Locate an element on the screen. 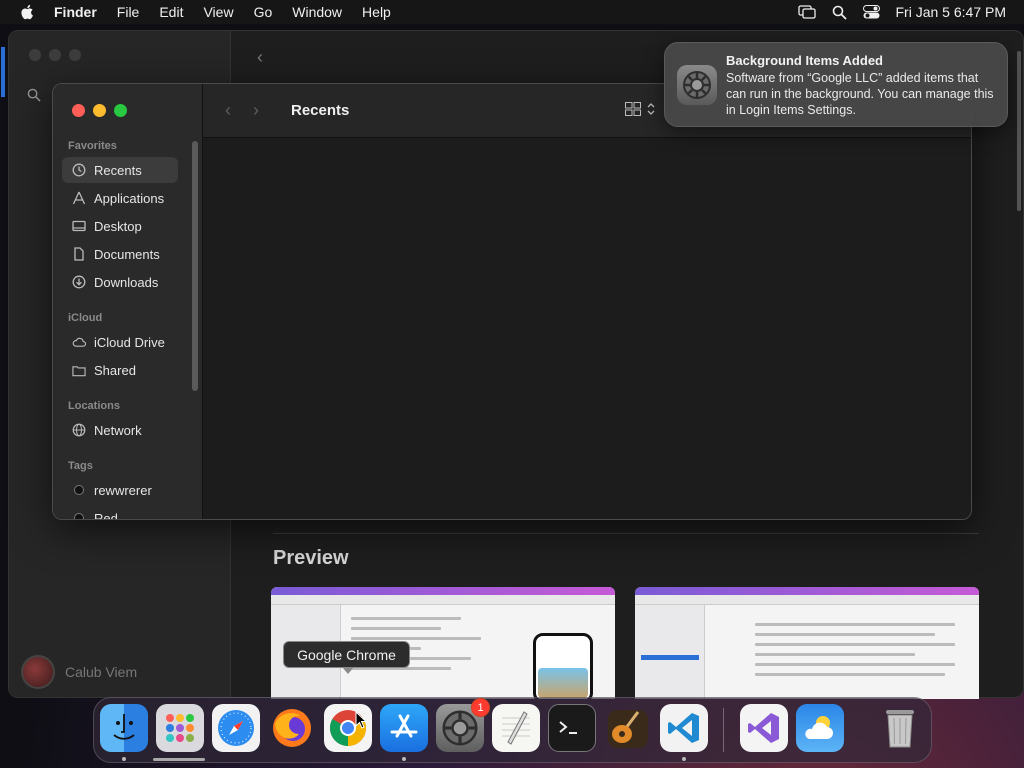  weather-icon is located at coordinates (820, 728).